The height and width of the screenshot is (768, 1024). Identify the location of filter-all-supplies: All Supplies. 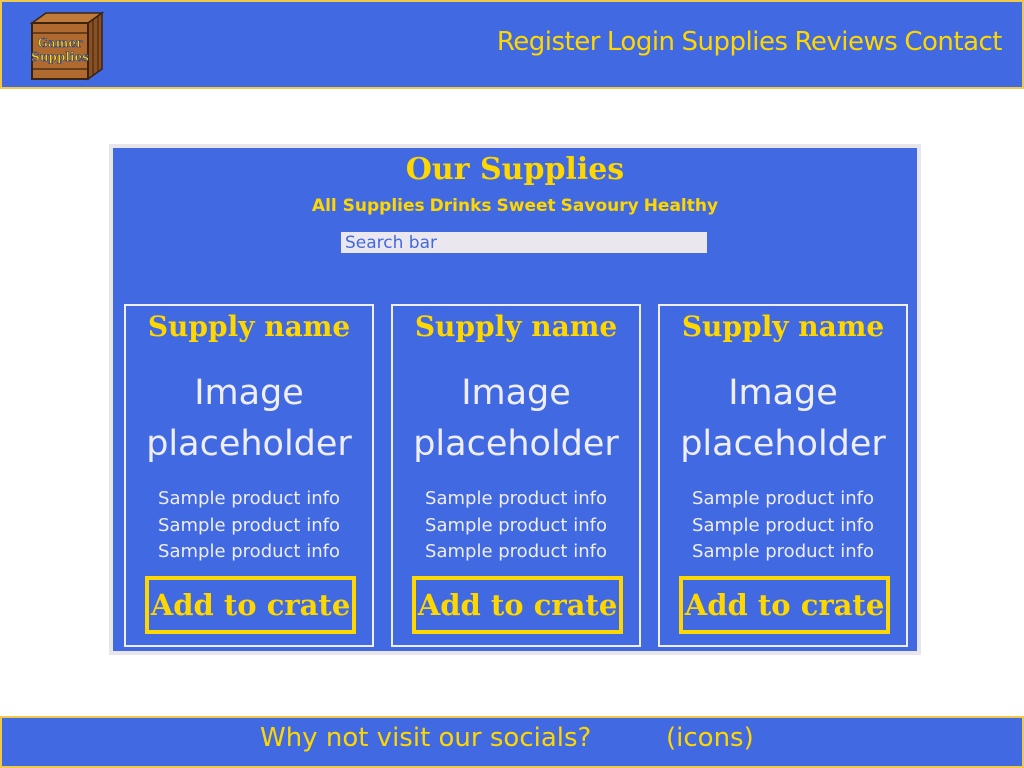
(368, 206).